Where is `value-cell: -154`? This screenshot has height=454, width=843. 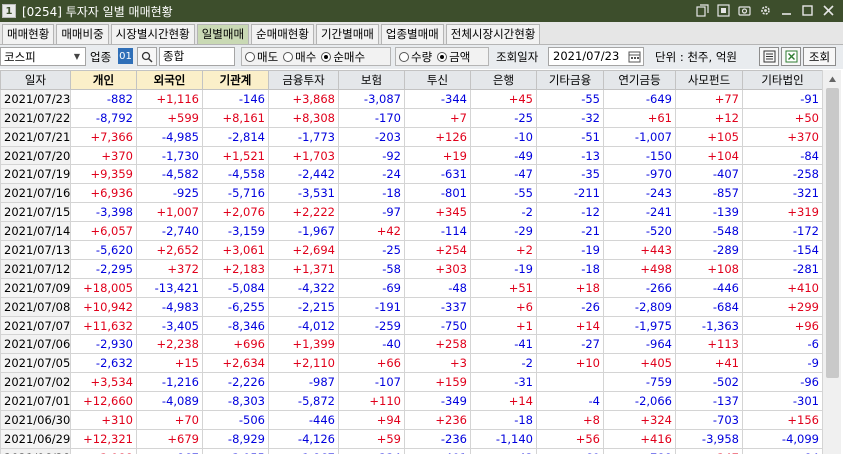
value-cell: -154 is located at coordinates (782, 250).